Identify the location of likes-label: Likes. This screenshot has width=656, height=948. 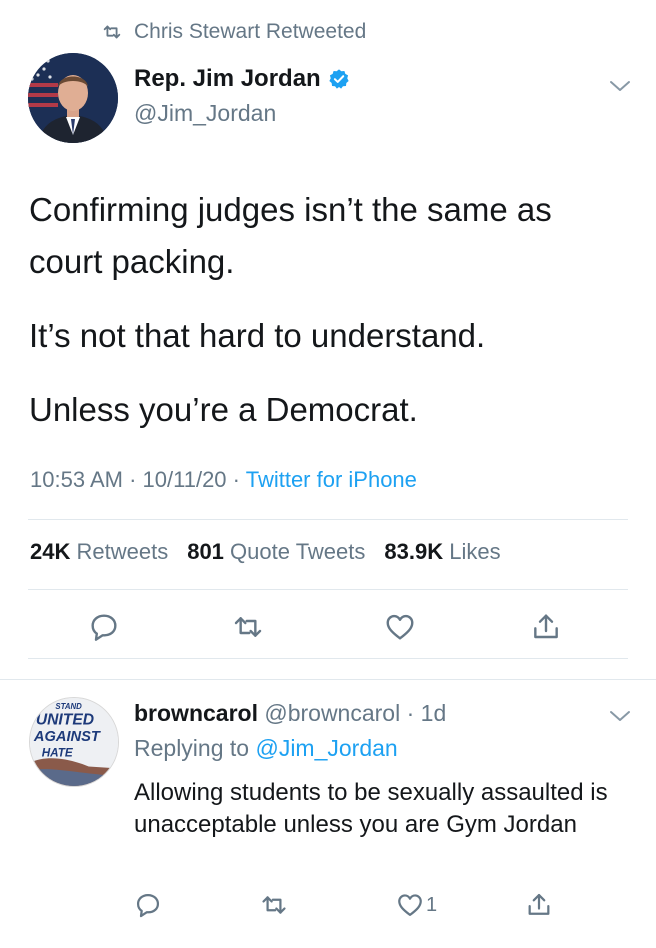
(475, 551).